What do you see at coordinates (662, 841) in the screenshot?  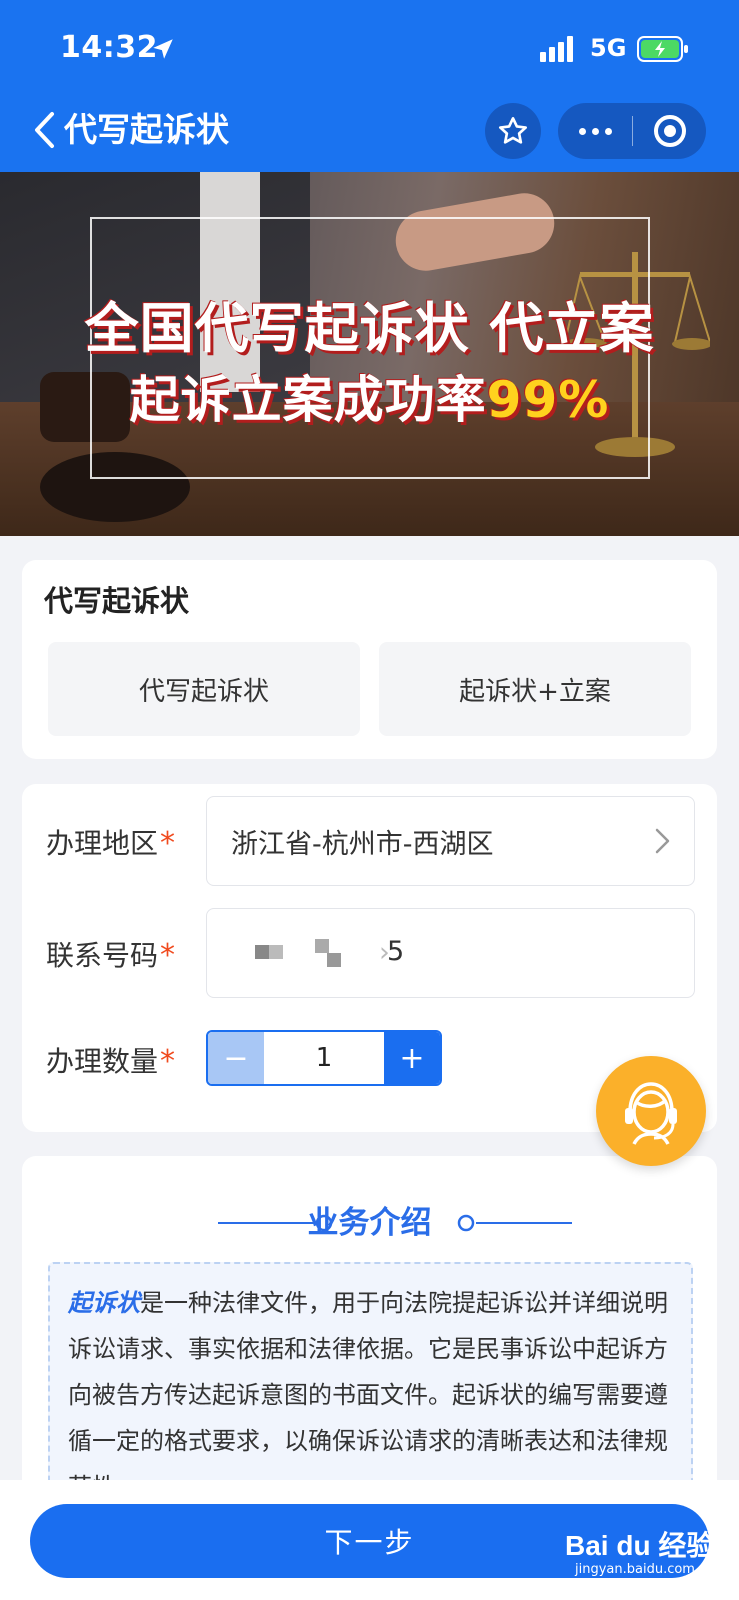 I see `chevron-right-icon` at bounding box center [662, 841].